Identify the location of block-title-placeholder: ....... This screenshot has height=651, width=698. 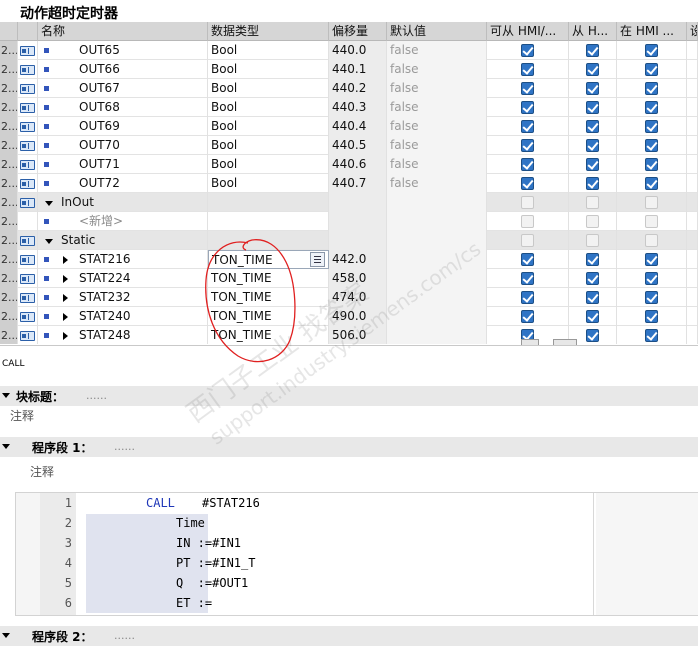
(96, 395).